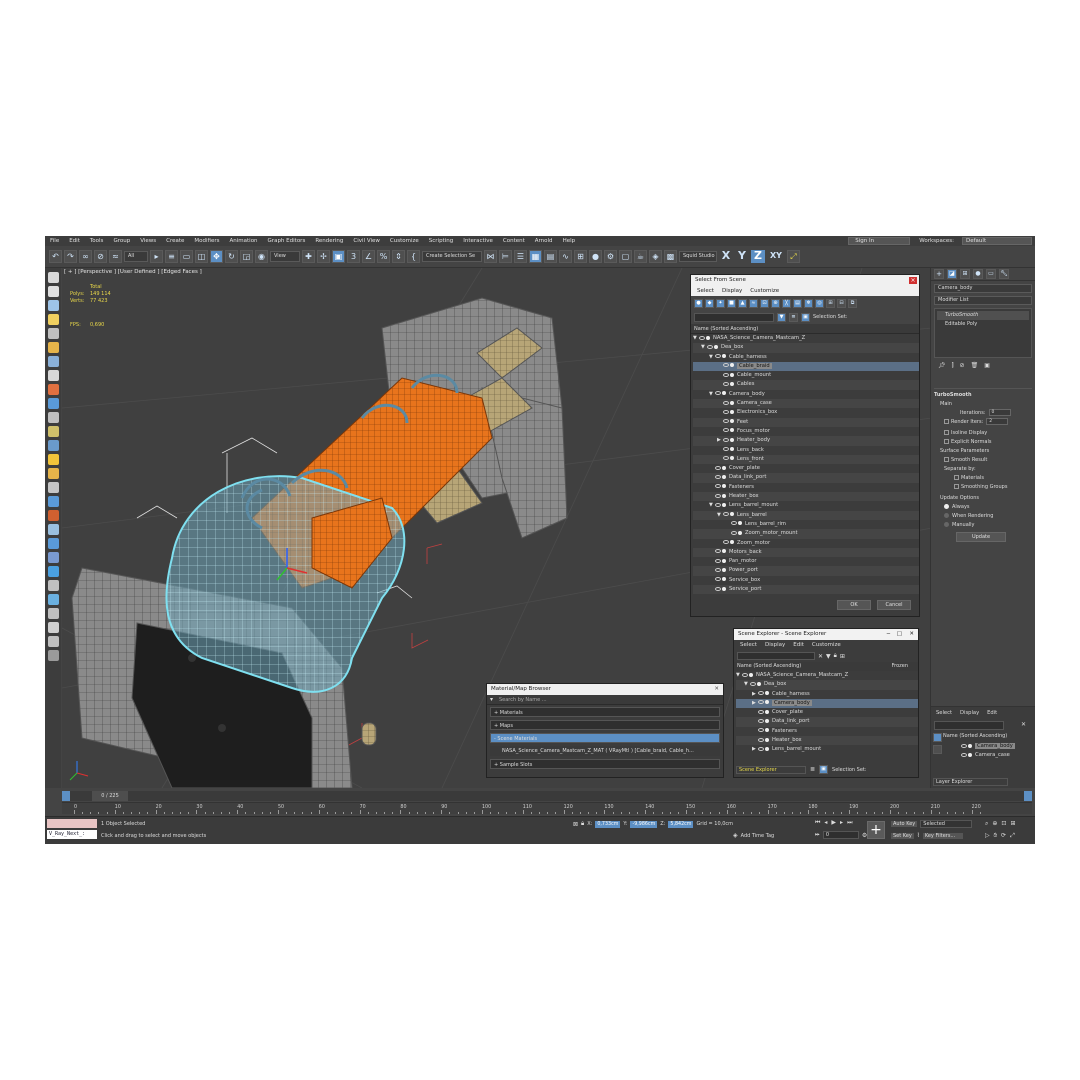 This screenshot has height=1080, width=1080. What do you see at coordinates (969, 725) in the screenshot?
I see `layer-search-input` at bounding box center [969, 725].